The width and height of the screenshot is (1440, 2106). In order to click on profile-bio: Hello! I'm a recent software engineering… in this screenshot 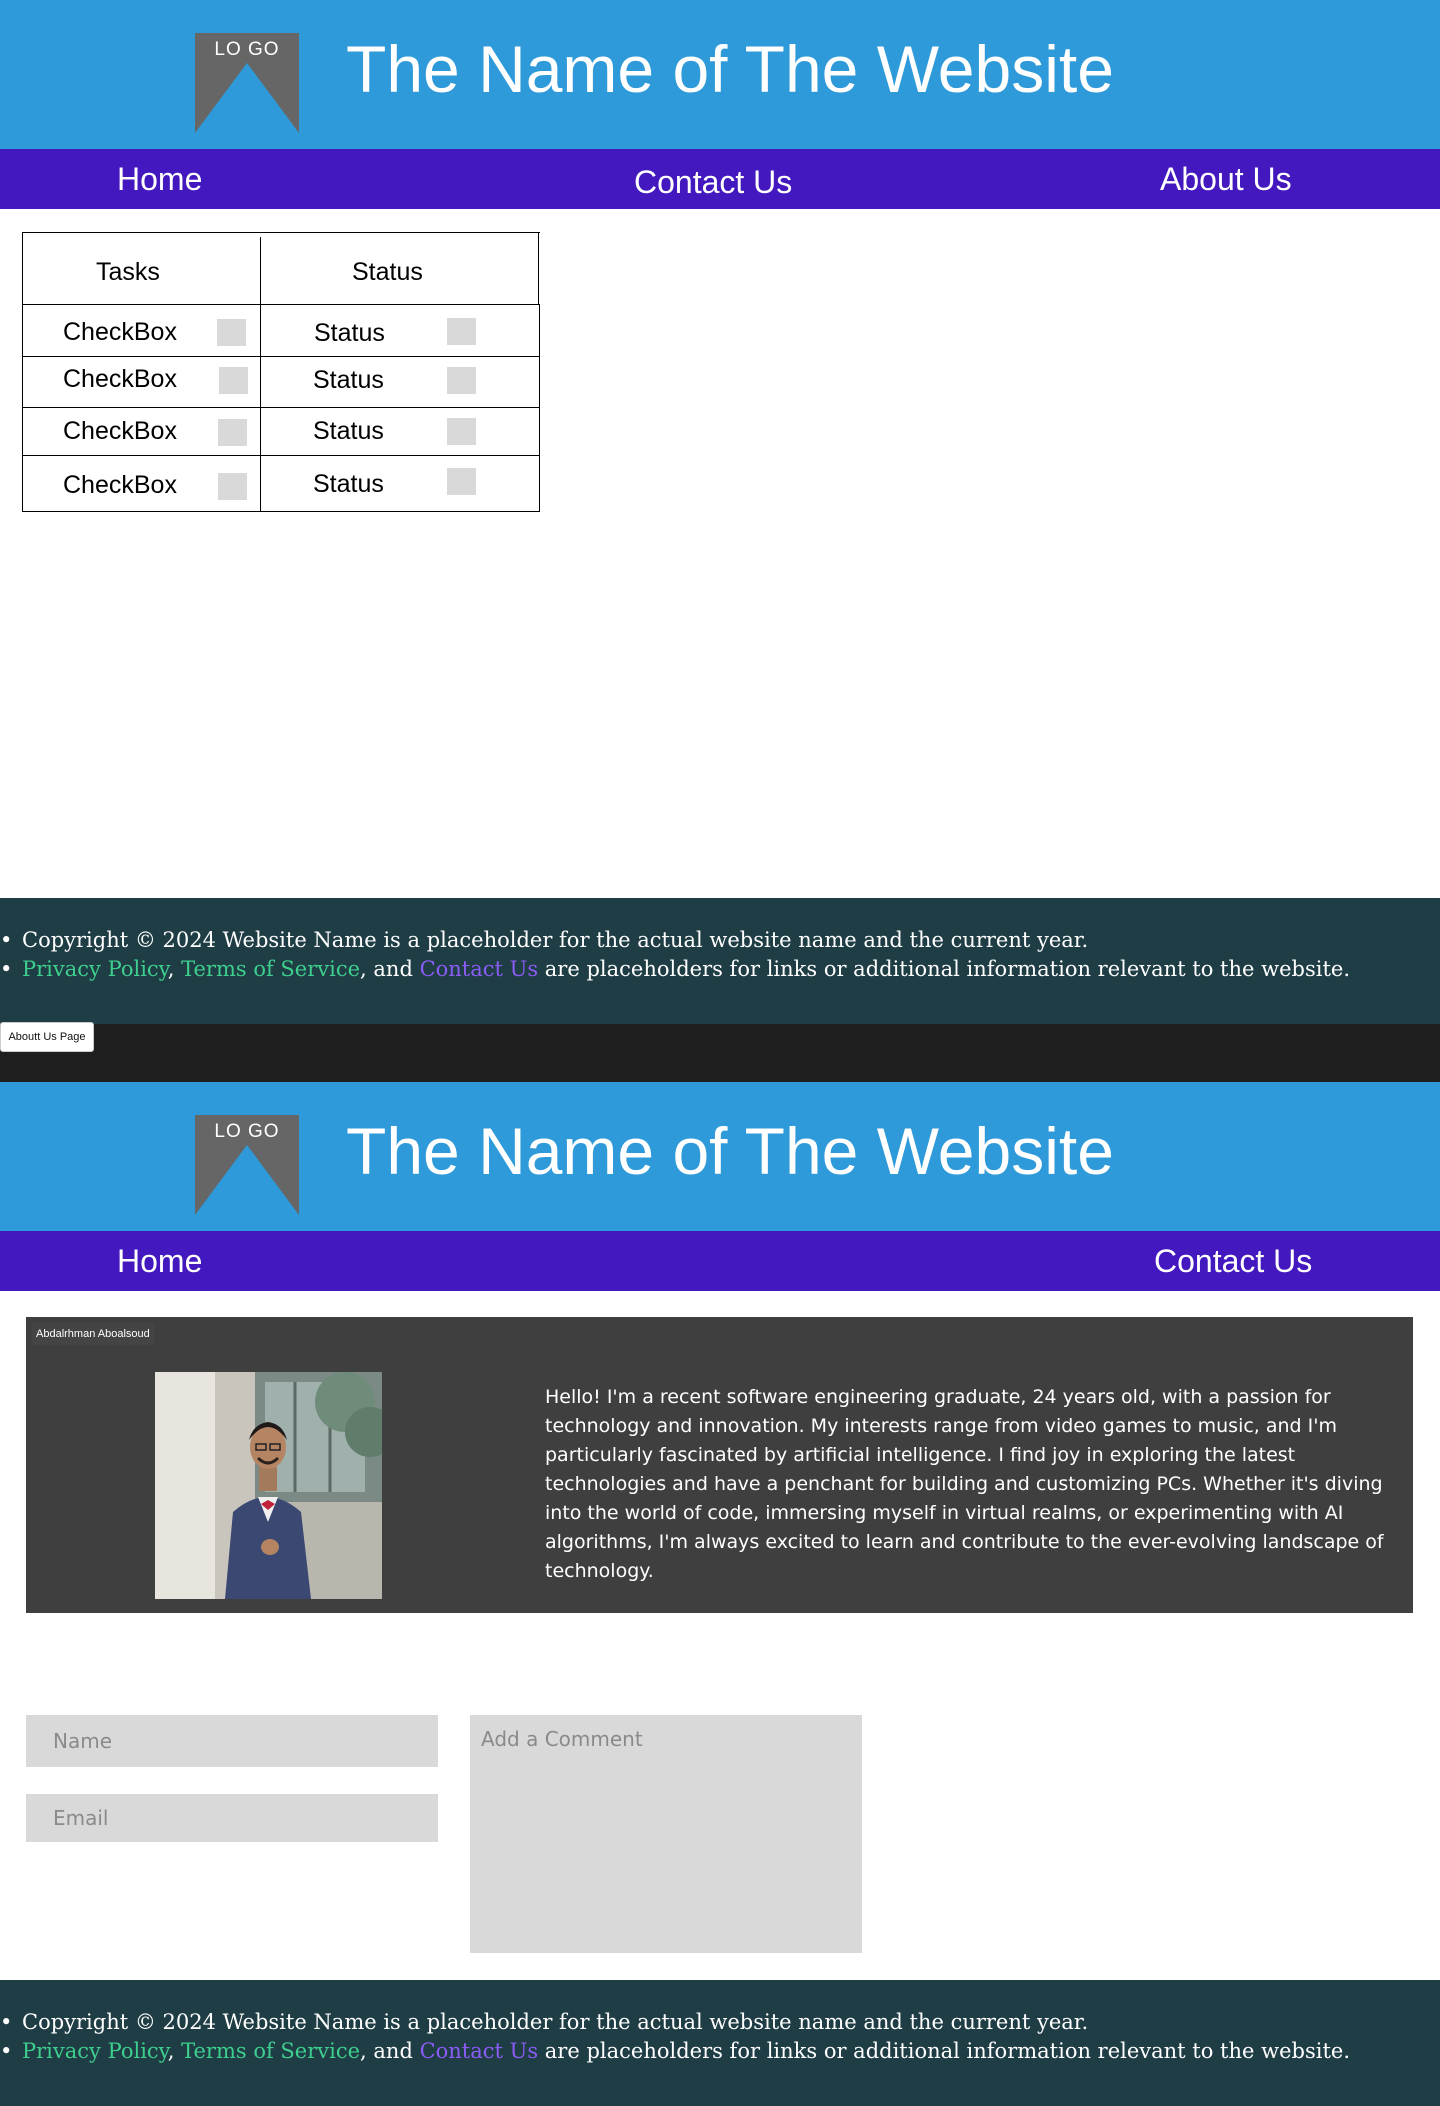, I will do `click(964, 1484)`.